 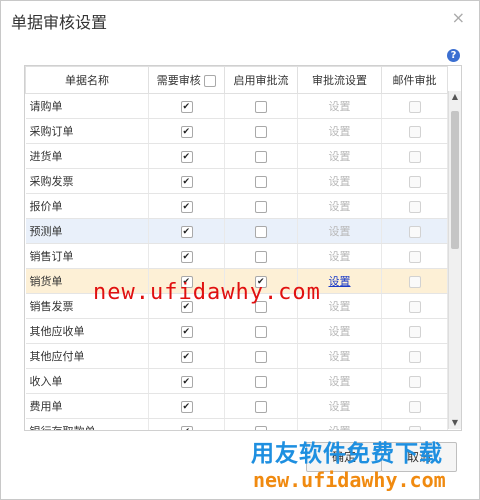 What do you see at coordinates (339, 80) in the screenshot?
I see `header-flow-setting: 审批流设置` at bounding box center [339, 80].